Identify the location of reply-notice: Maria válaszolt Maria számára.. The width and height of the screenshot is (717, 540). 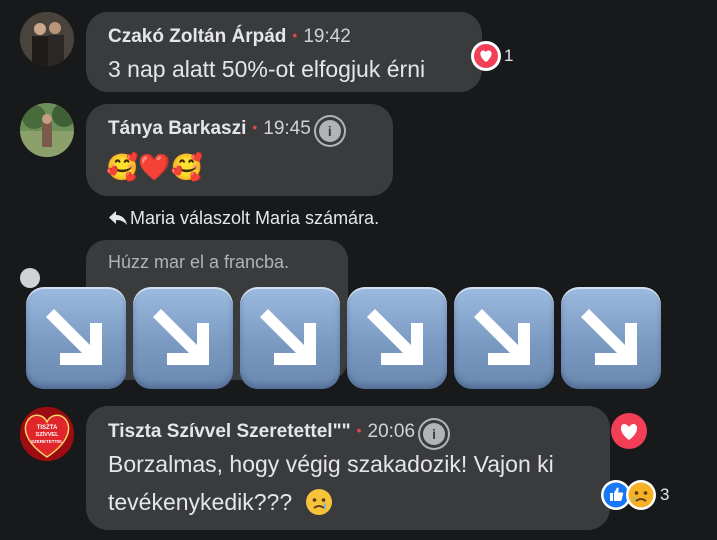
(243, 219).